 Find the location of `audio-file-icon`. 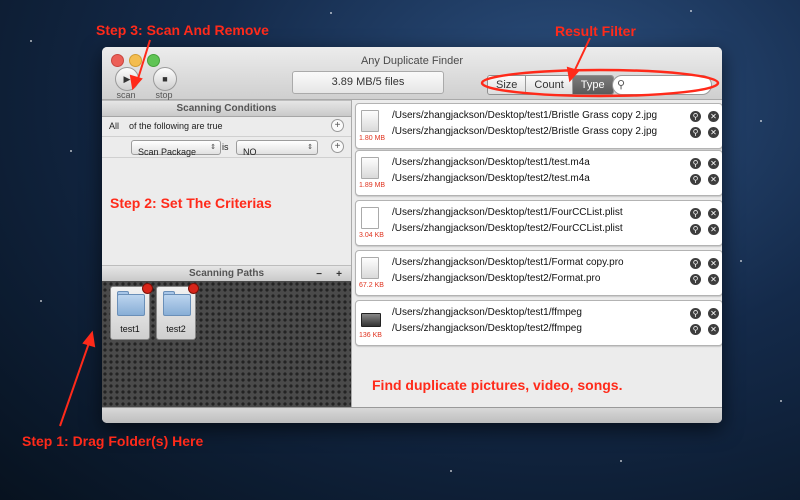

audio-file-icon is located at coordinates (370, 168).